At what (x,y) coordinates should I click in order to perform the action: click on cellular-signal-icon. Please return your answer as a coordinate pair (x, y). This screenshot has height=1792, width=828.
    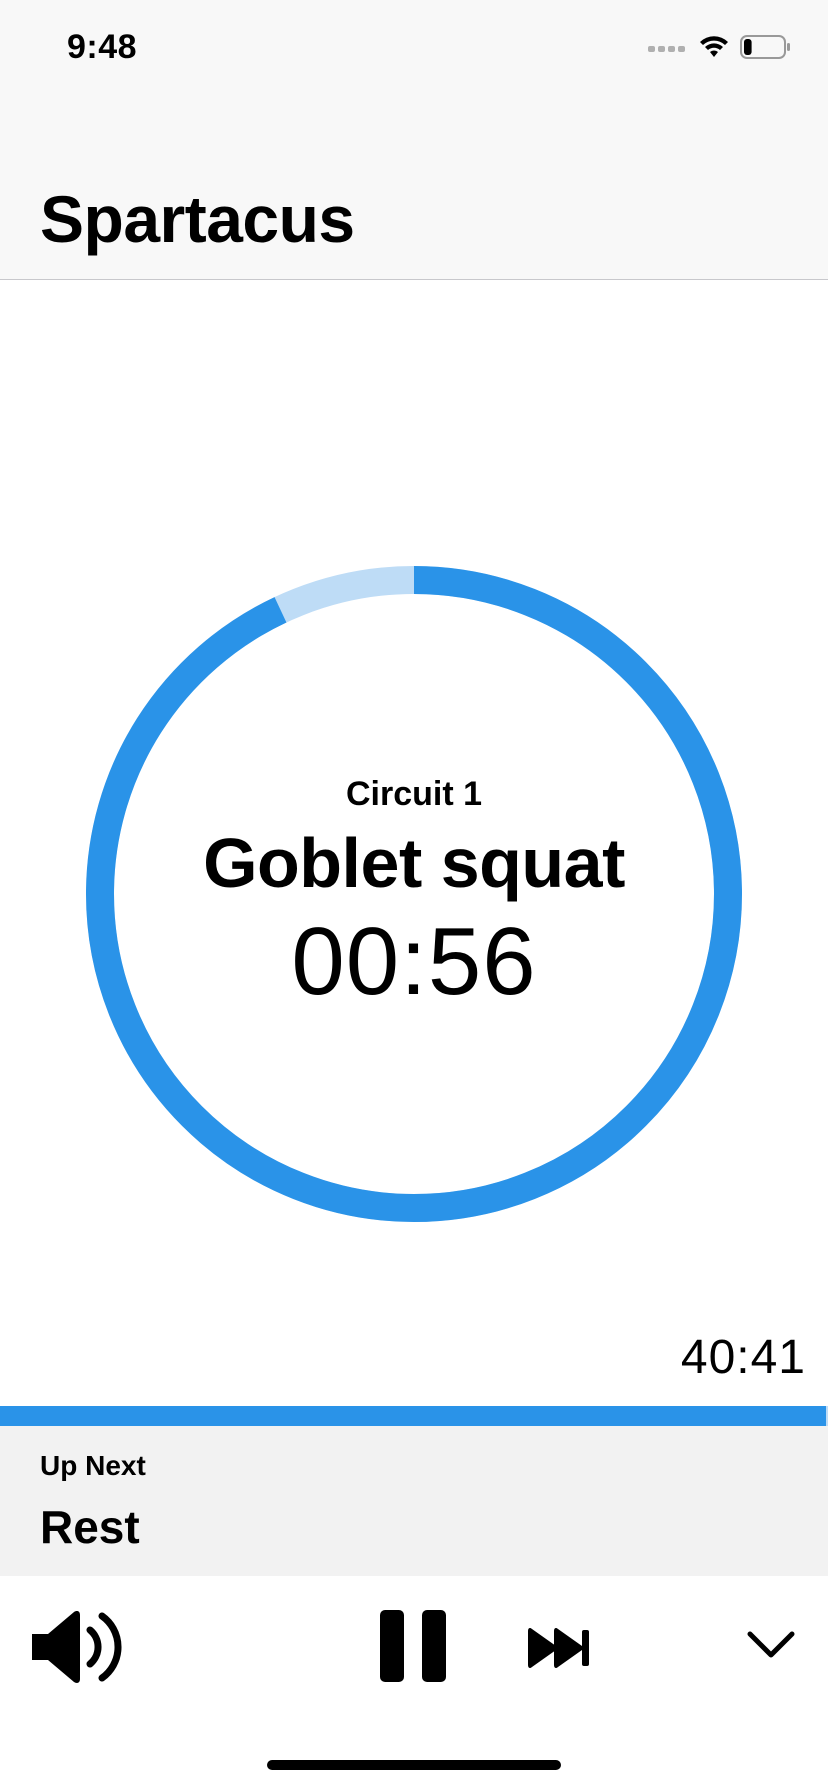
    Looking at the image, I should click on (668, 49).